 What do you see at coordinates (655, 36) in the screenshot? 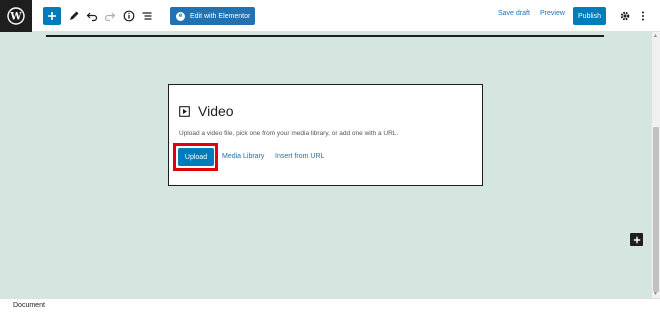
I see `scroll-up-icon: ▲` at bounding box center [655, 36].